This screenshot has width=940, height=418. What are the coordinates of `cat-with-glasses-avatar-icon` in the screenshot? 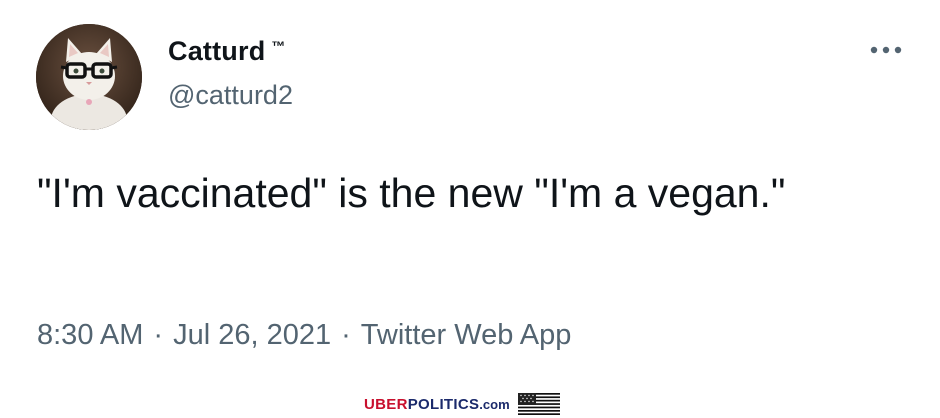 It's located at (89, 77).